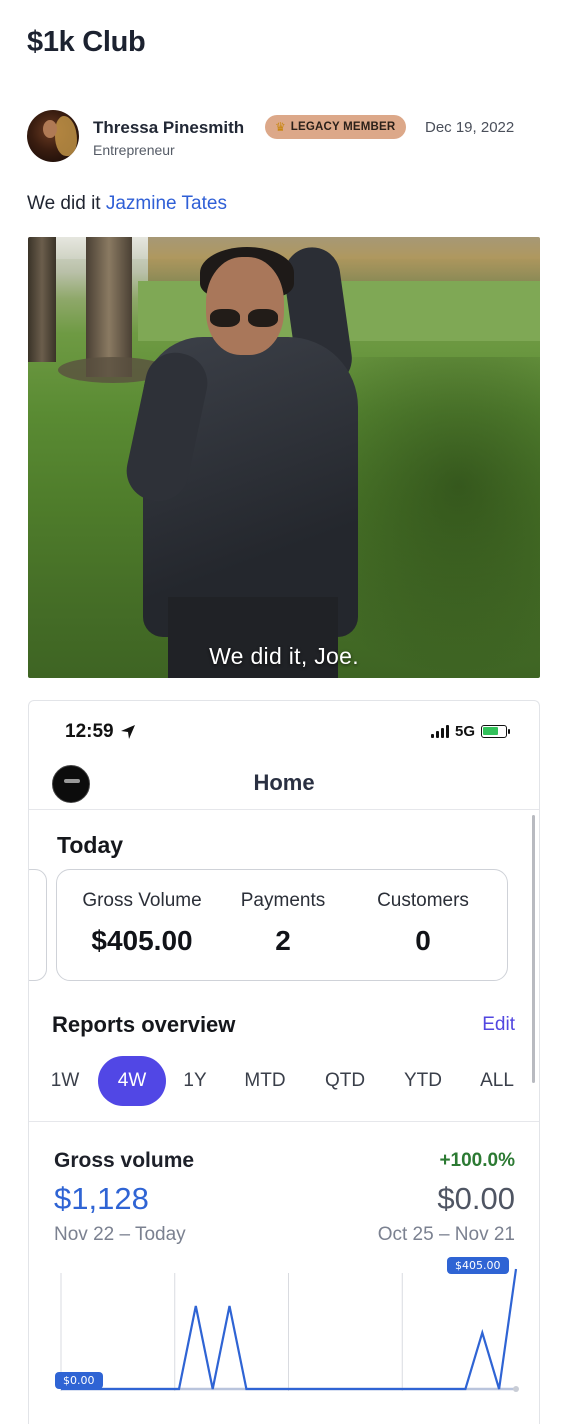 Image resolution: width=566 pixels, height=1424 pixels. What do you see at coordinates (423, 1081) in the screenshot?
I see `tab-ytd: YTD` at bounding box center [423, 1081].